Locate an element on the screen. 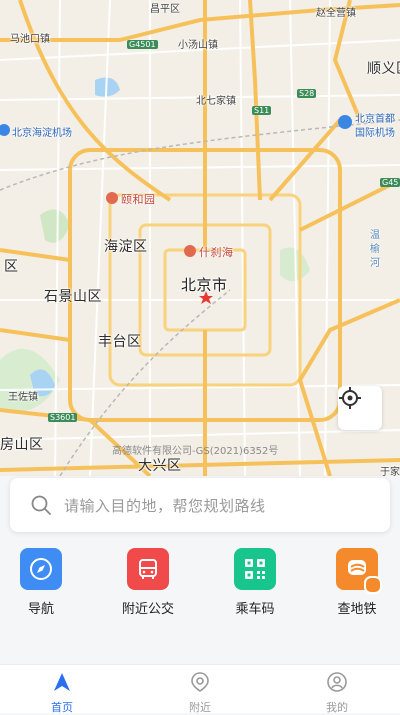 The width and height of the screenshot is (400, 715). destination-search-input: 请输入目的地，帮您规划路线 is located at coordinates (200, 505).